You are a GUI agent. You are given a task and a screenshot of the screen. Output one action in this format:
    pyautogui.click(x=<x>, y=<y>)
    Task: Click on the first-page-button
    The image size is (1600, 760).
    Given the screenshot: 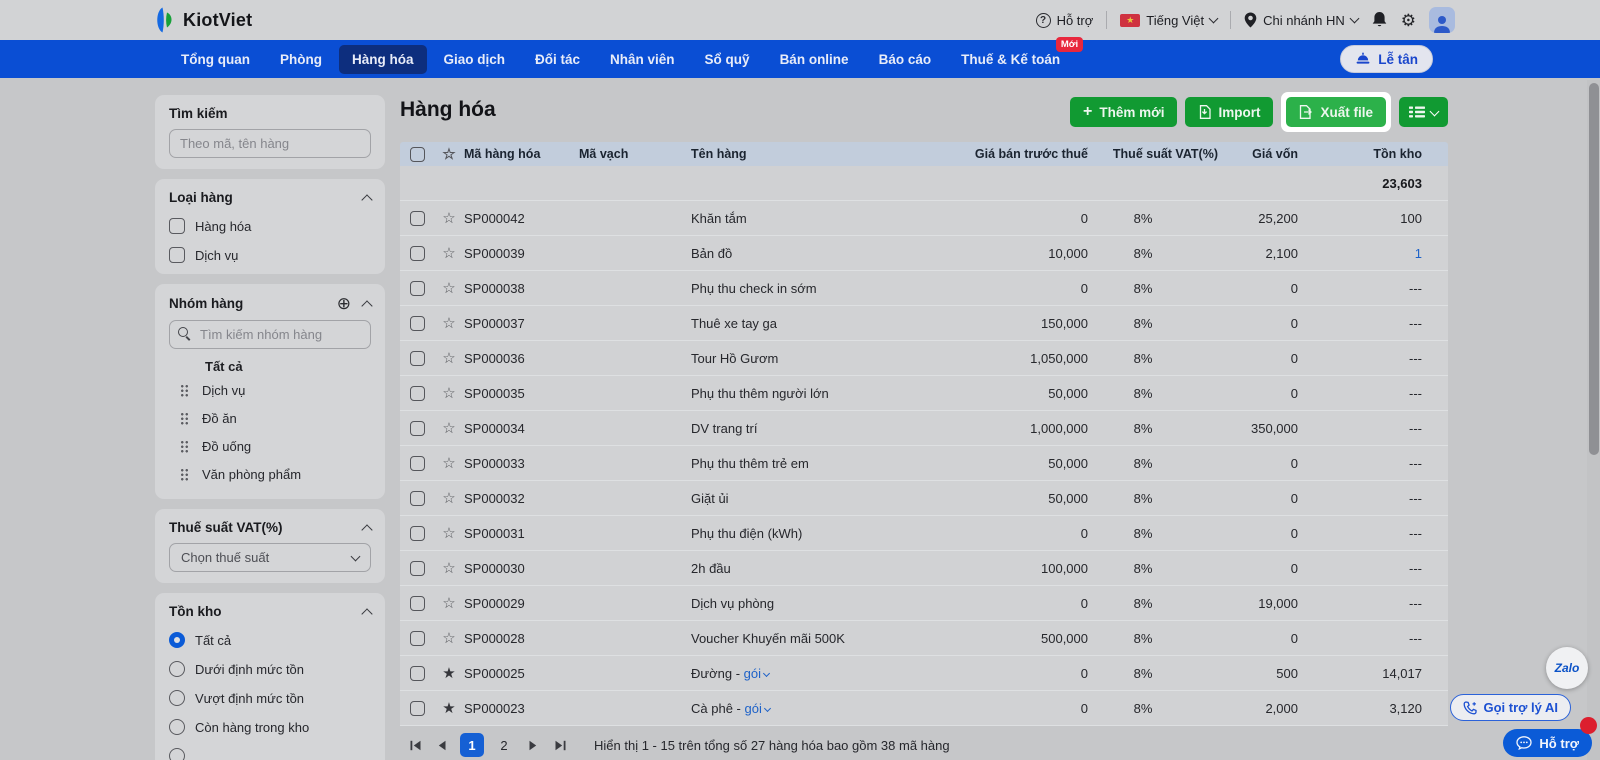 What is the action you would take?
    pyautogui.click(x=415, y=745)
    